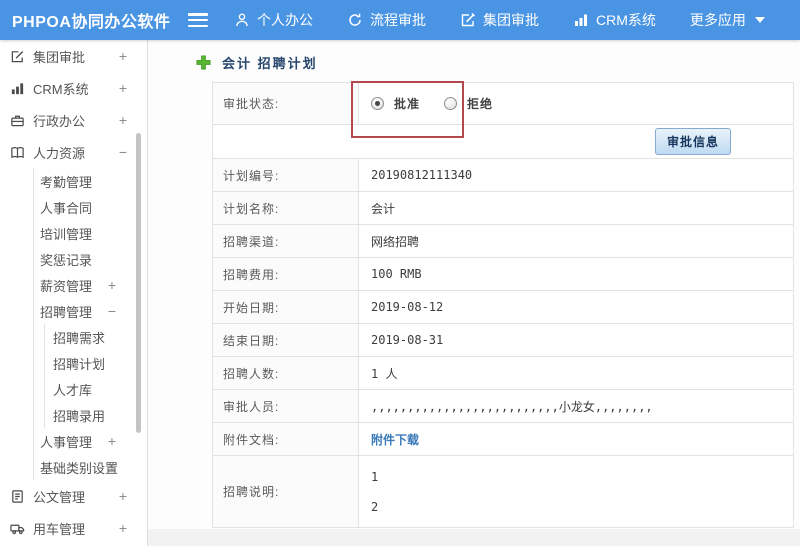 The width and height of the screenshot is (800, 546). Describe the element at coordinates (73, 528) in the screenshot. I see `sidebar-item-vehicle: 用车管理 +` at that location.